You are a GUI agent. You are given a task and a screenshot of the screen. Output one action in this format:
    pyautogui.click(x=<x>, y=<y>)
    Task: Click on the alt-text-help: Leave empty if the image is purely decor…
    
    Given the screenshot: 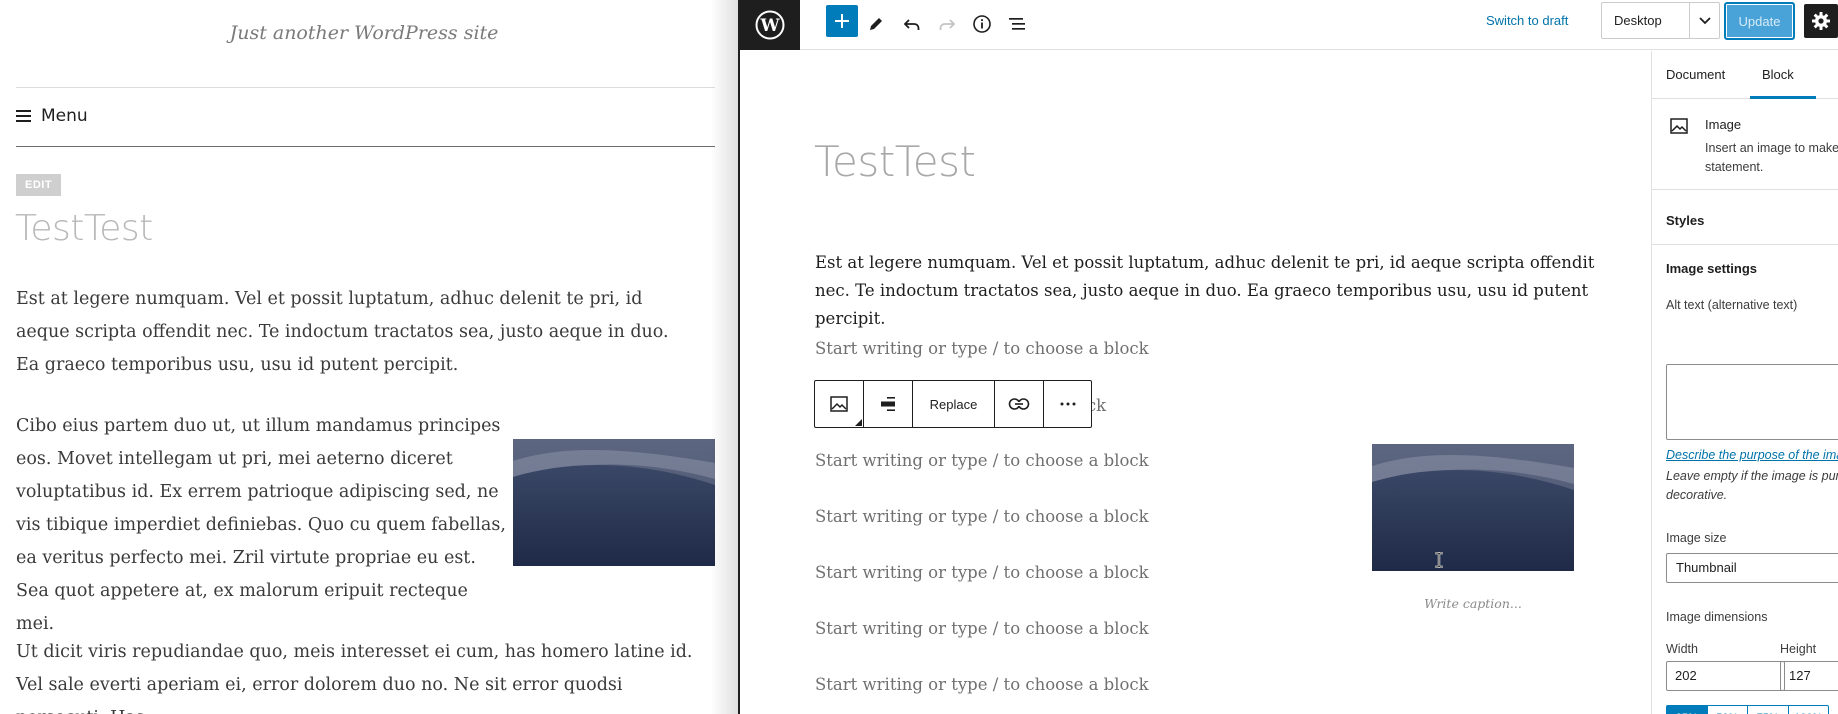 What is the action you would take?
    pyautogui.click(x=1752, y=485)
    